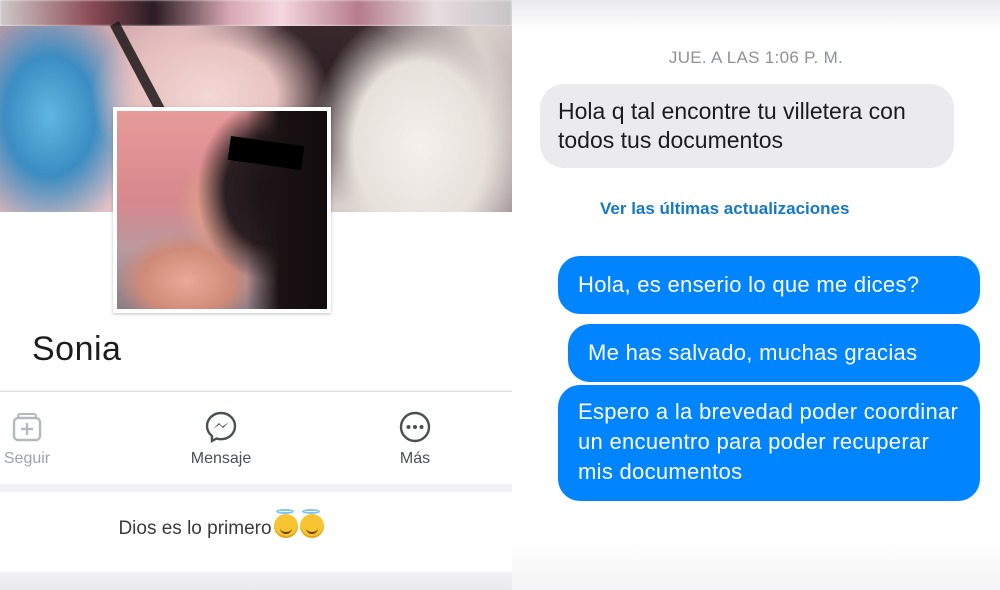 The height and width of the screenshot is (590, 1000). I want to click on more-icon, so click(415, 427).